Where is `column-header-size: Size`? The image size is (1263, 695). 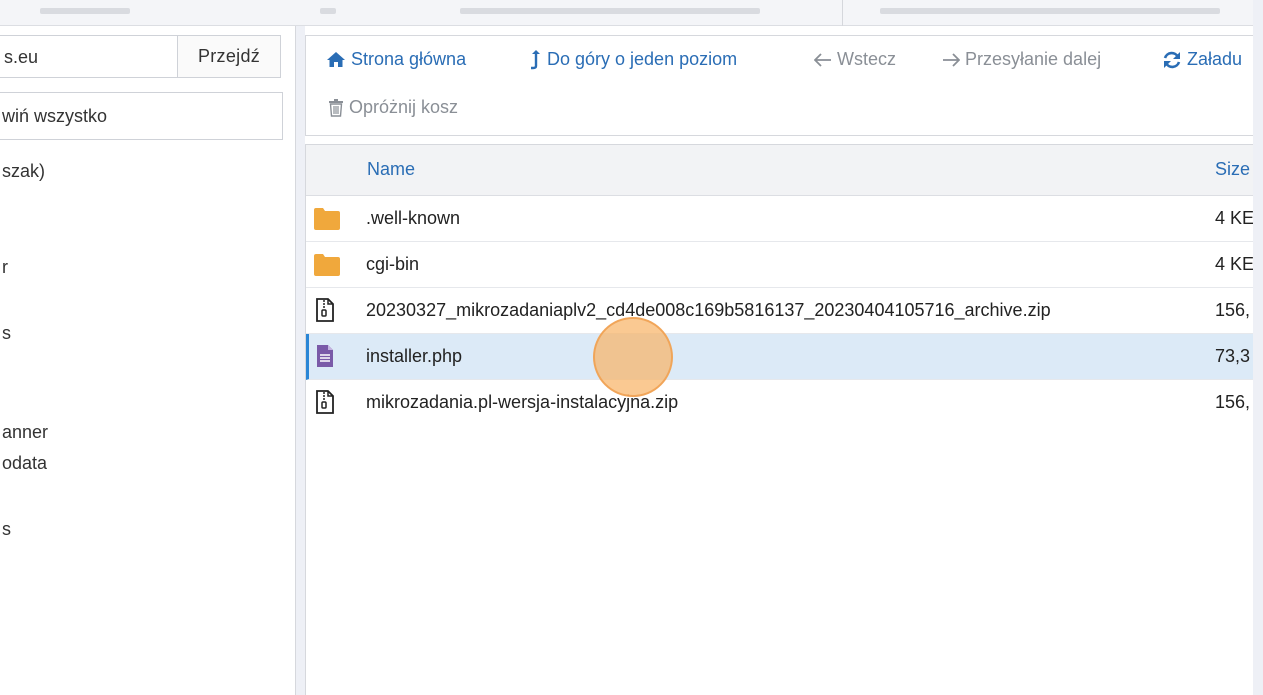
column-header-size: Size is located at coordinates (1232, 169).